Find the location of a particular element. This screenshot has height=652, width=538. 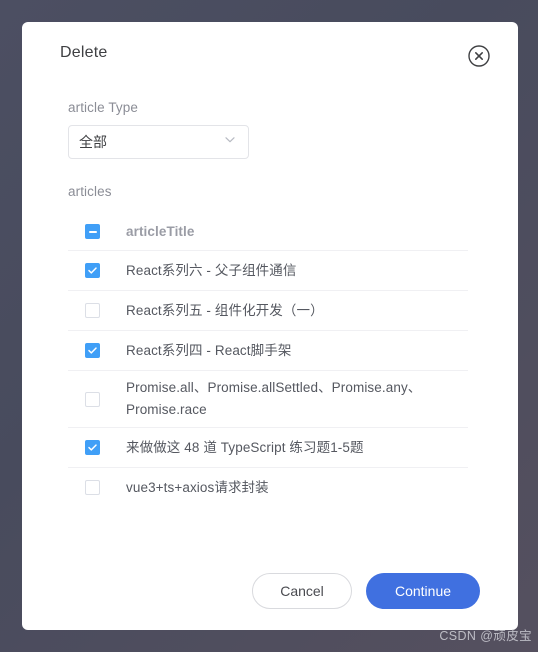

indeterminate-dash-icon is located at coordinates (92, 231).